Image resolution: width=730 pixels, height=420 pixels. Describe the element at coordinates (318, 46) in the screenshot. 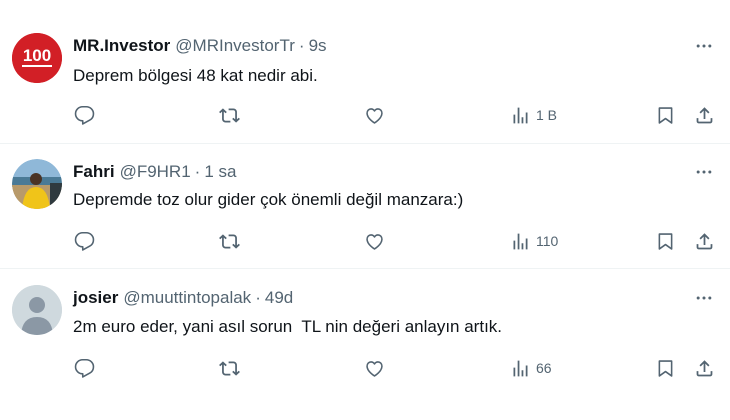

I see `timestamp: 9s` at that location.